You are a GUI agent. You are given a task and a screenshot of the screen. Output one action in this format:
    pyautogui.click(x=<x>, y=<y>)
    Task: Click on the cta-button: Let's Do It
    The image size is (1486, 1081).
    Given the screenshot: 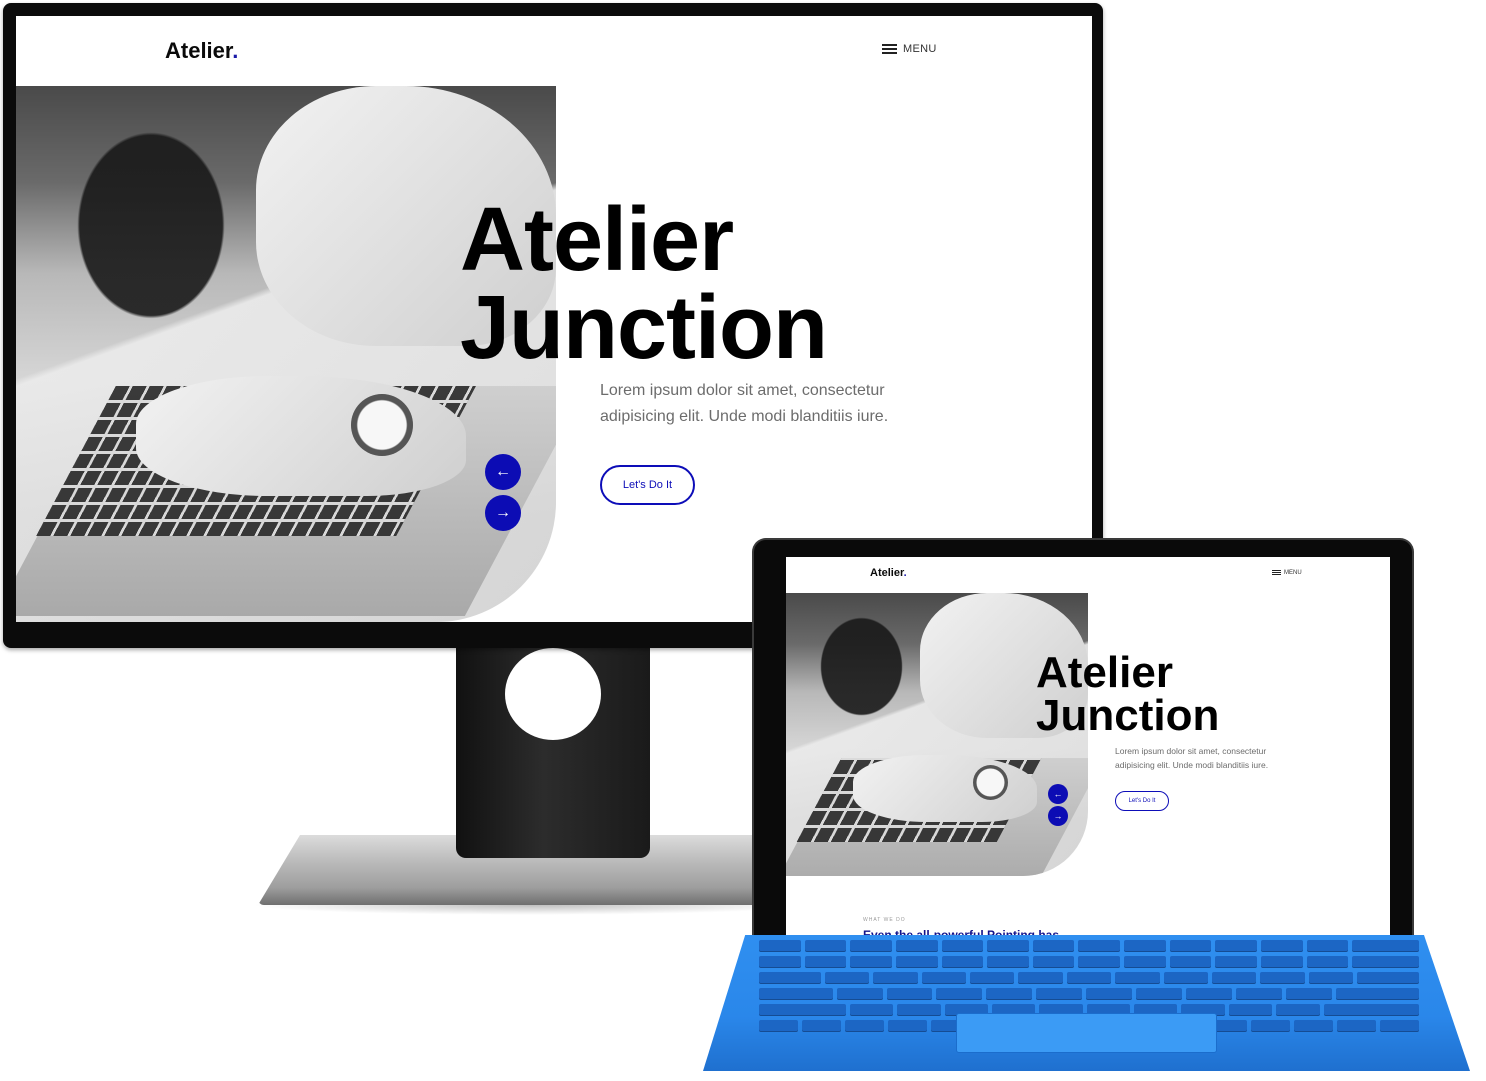 What is the action you would take?
    pyautogui.click(x=647, y=485)
    